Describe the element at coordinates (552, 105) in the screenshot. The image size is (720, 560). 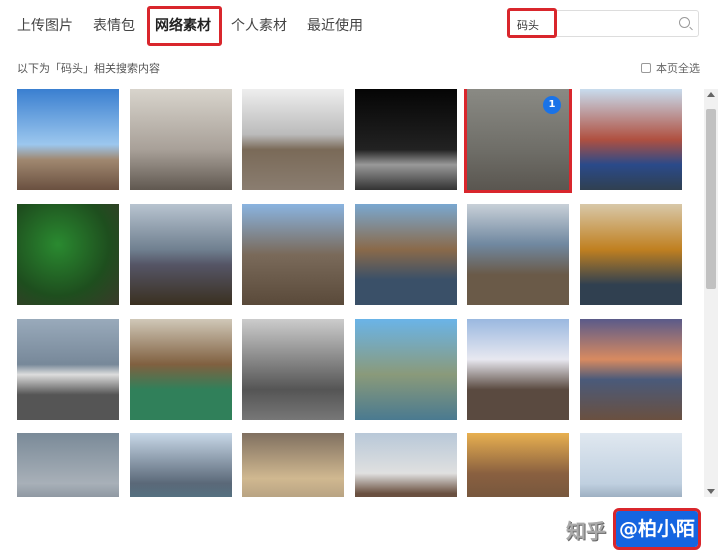
I see `selection-badge: 1` at that location.